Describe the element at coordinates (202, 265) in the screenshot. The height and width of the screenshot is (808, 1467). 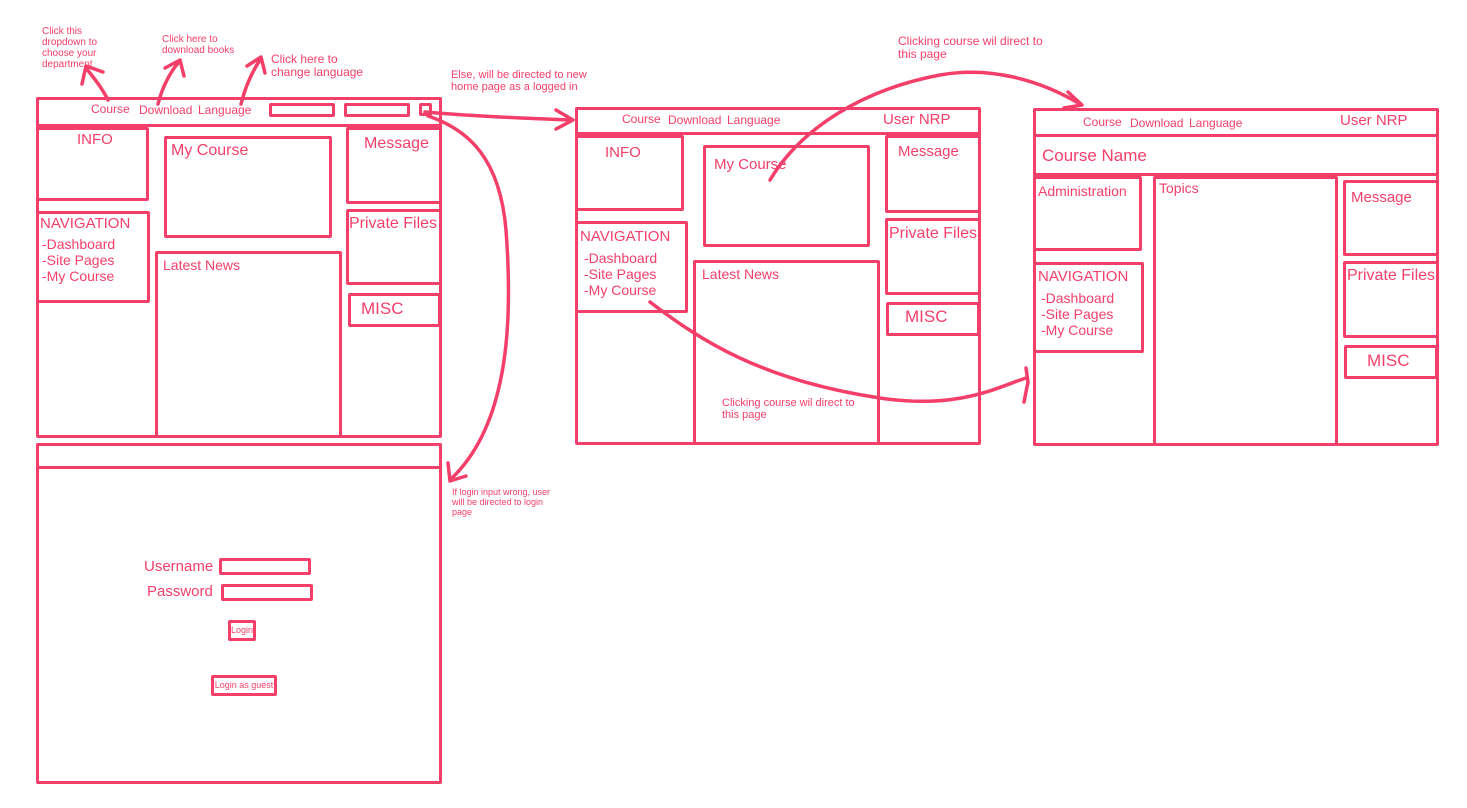
I see `guest-latest-news-label: Latest News` at that location.